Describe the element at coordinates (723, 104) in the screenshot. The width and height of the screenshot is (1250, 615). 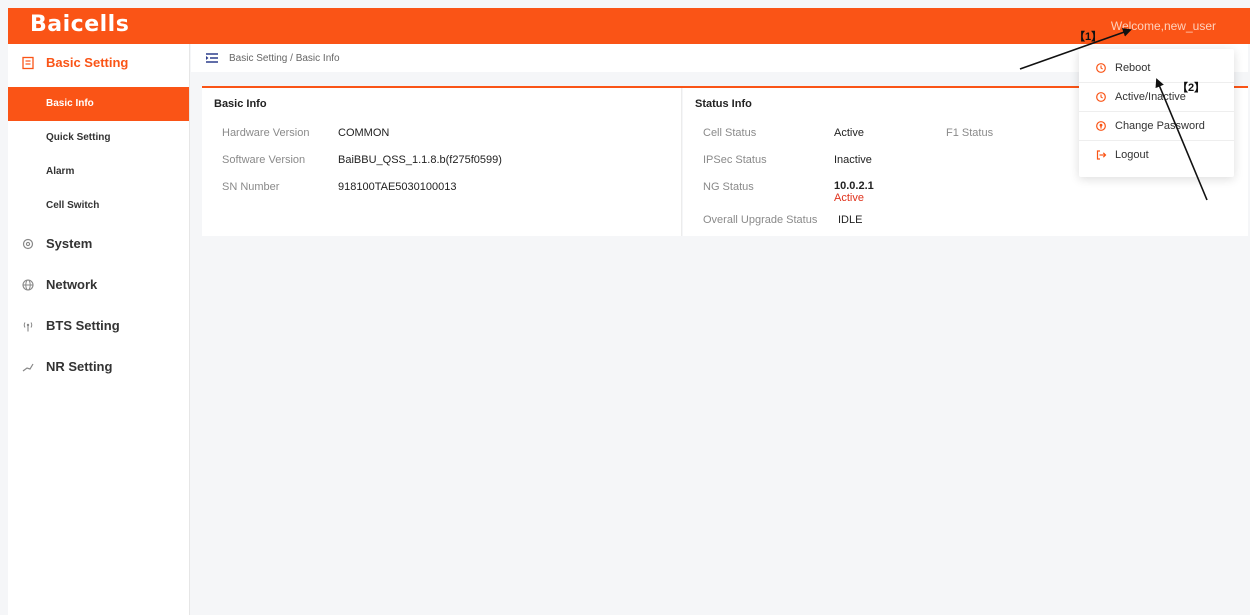
I see `card-title: Status Info` at that location.